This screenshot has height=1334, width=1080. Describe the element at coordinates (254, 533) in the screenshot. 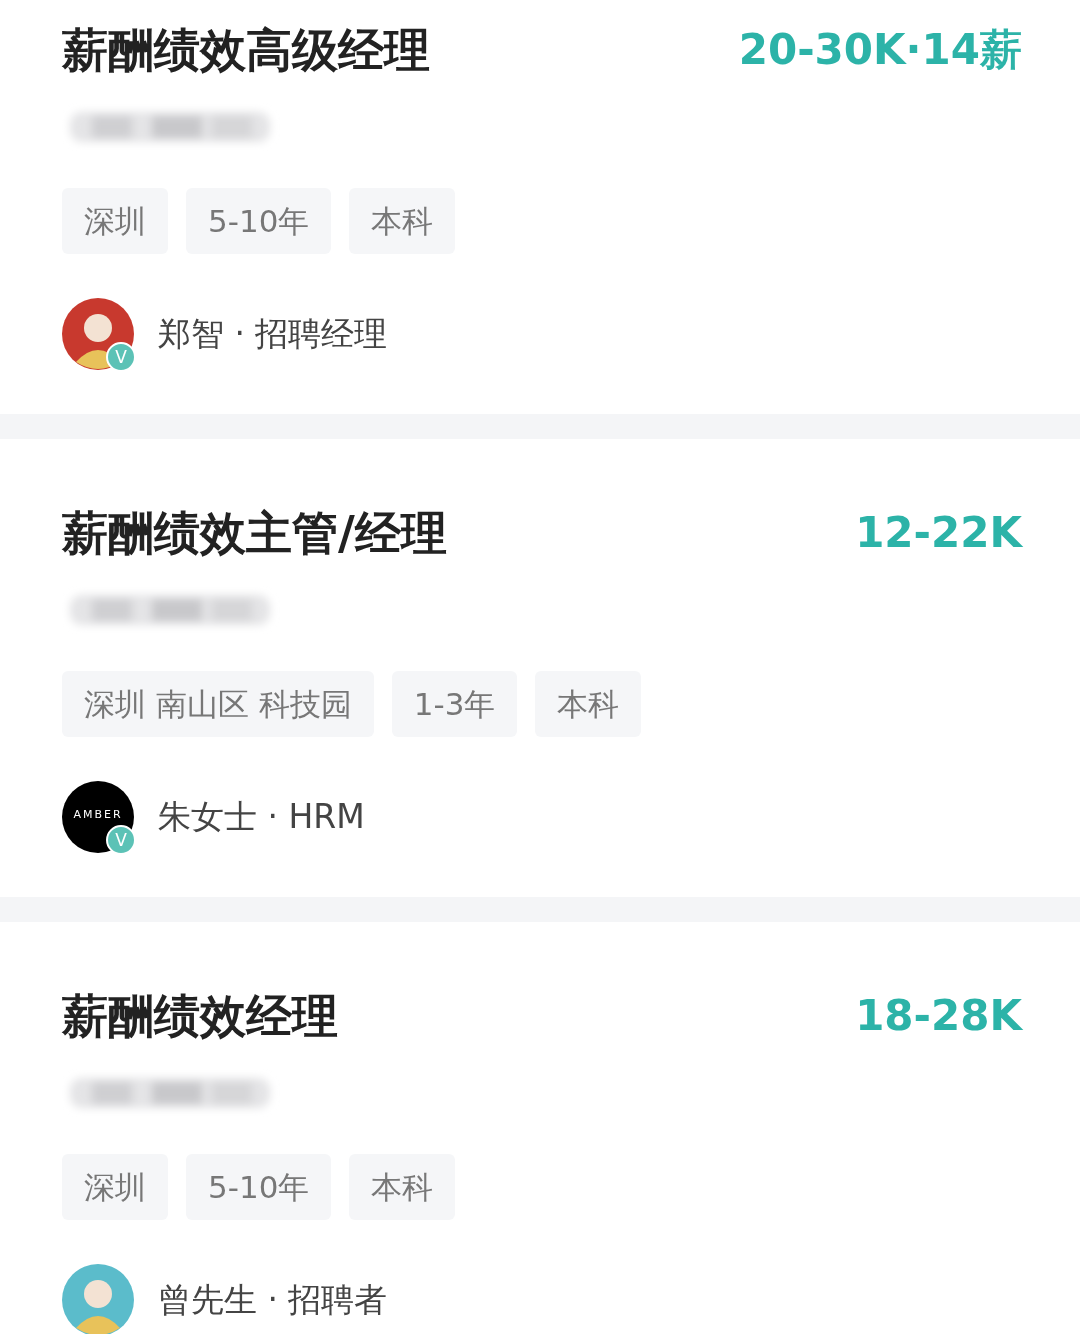

I see `job-title: 薪酬绩效主管/经理` at that location.